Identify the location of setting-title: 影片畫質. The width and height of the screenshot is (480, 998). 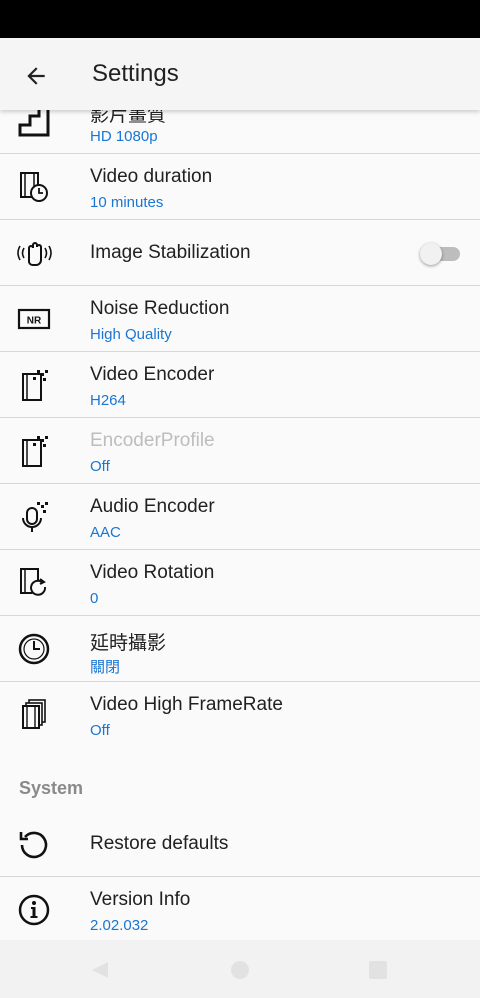
(128, 118).